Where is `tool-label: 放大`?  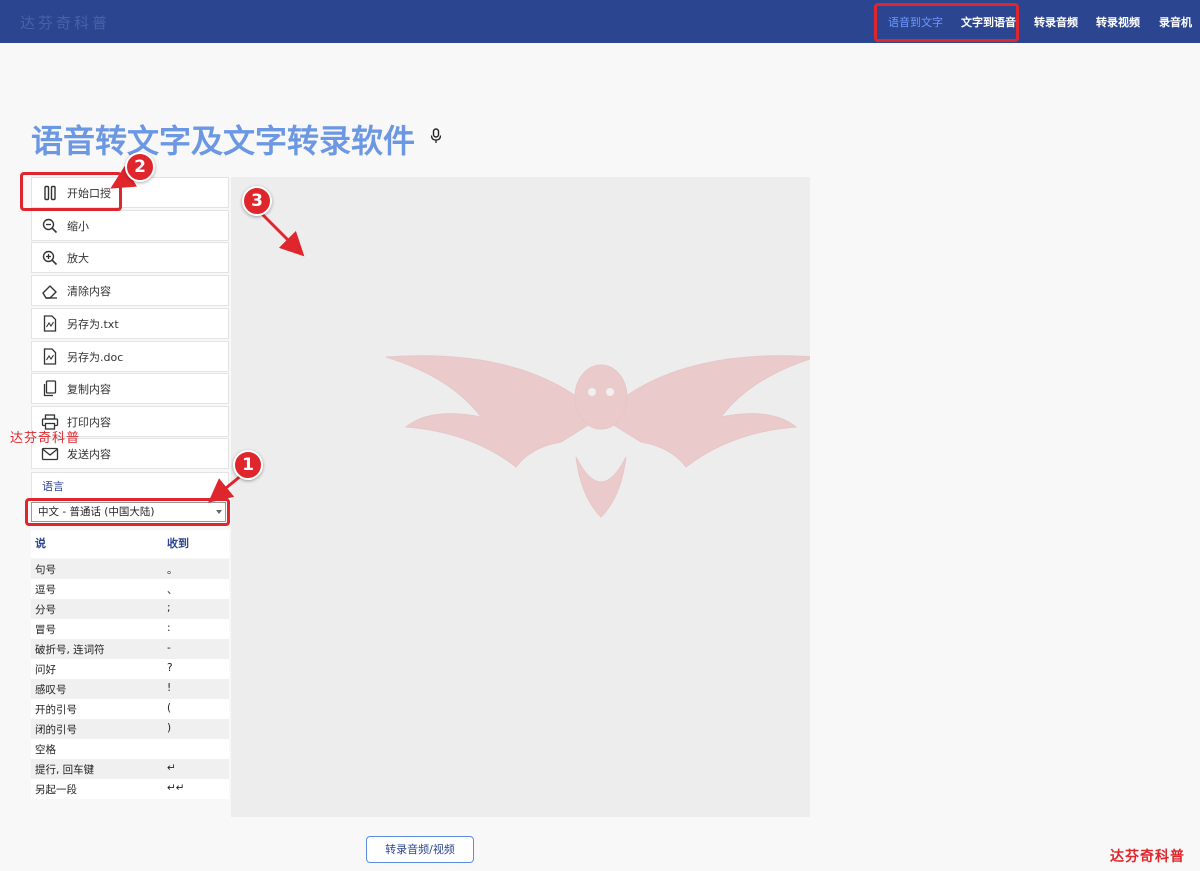 tool-label: 放大 is located at coordinates (78, 258).